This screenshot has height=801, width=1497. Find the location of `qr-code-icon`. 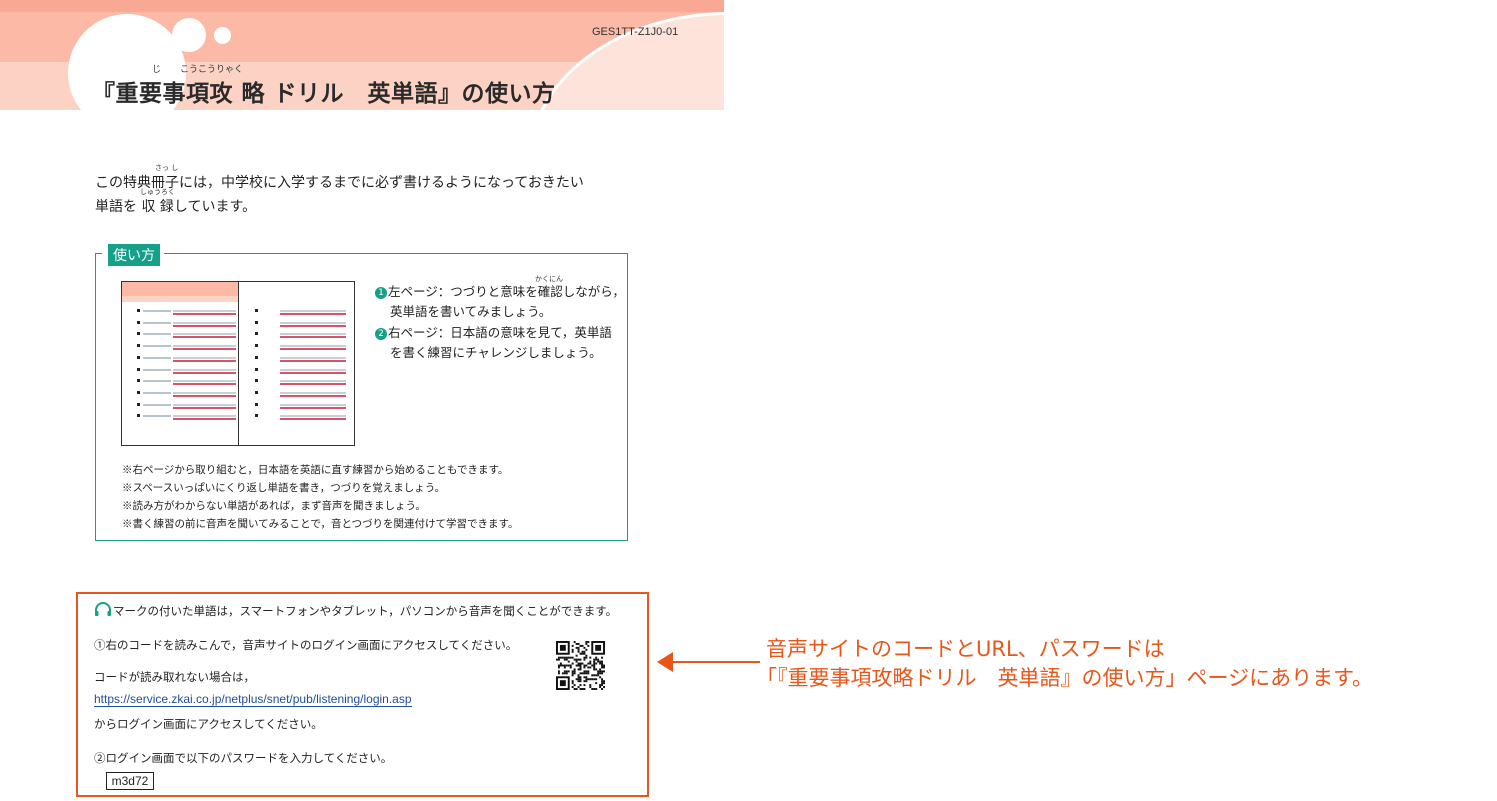

qr-code-icon is located at coordinates (580, 665).